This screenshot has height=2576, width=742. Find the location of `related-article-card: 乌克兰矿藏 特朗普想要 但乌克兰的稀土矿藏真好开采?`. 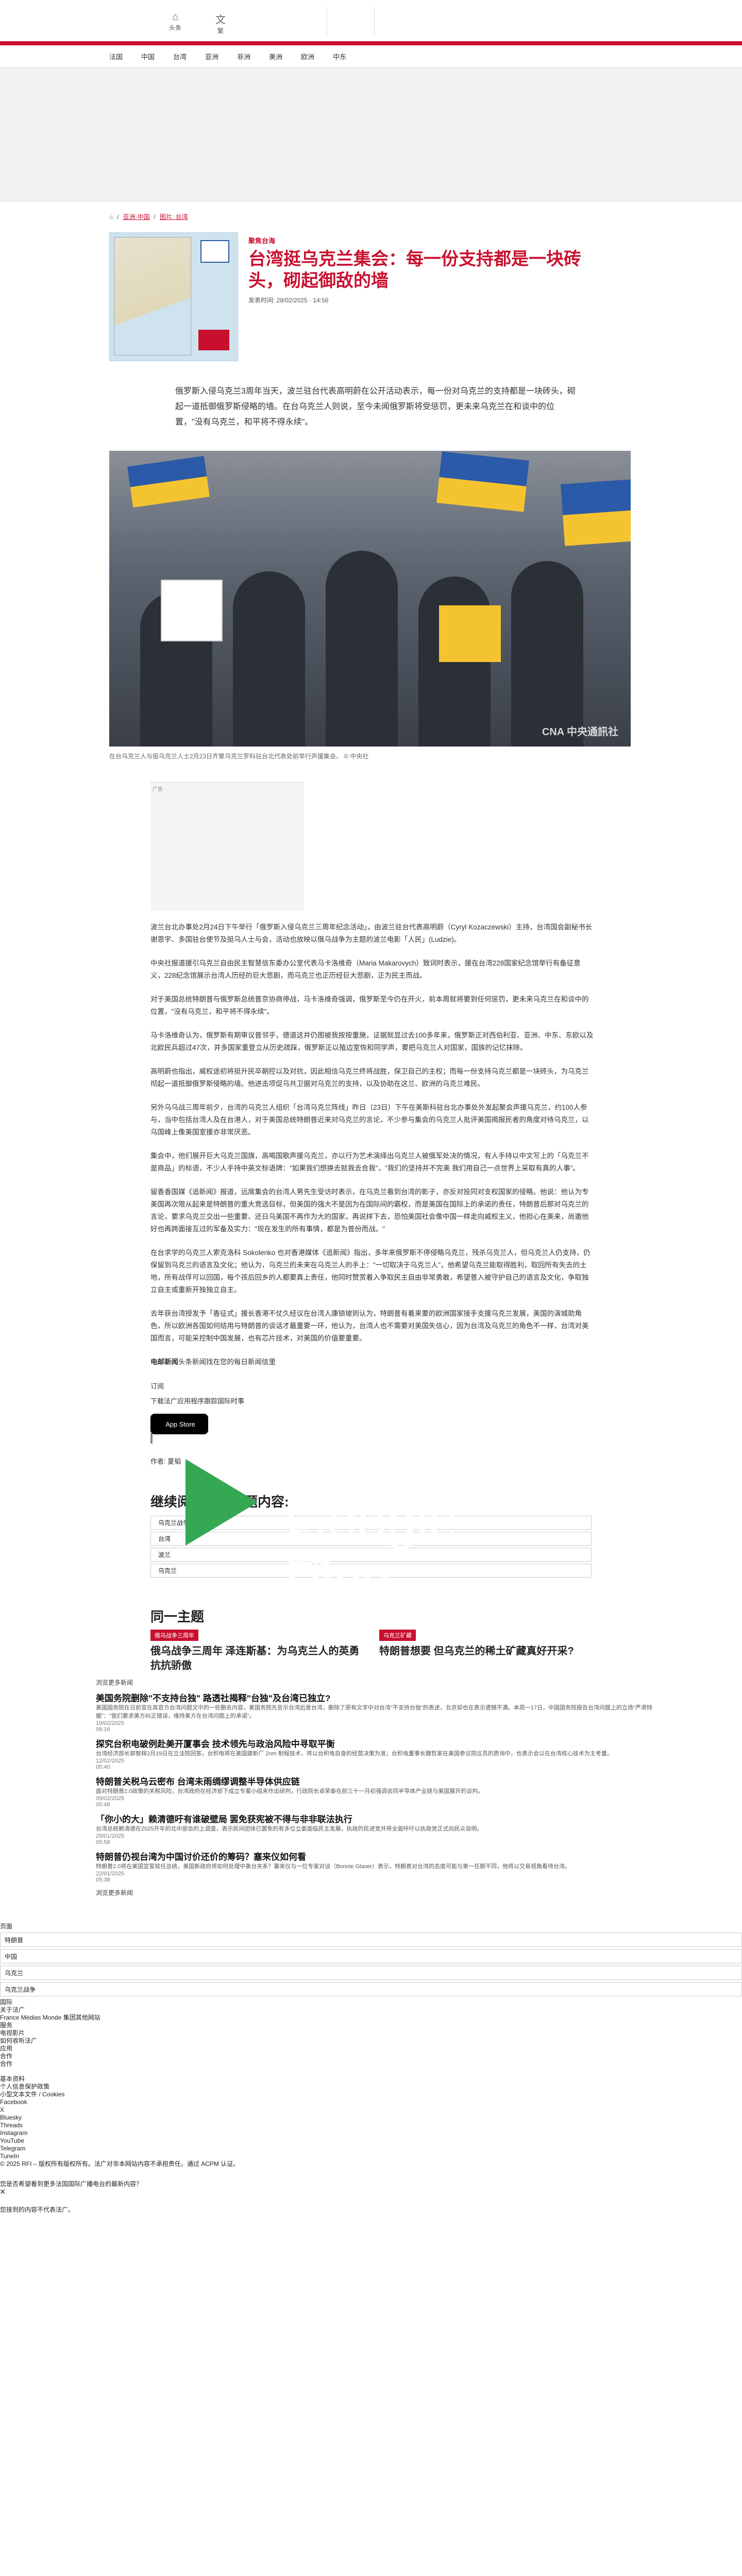

related-article-card: 乌克兰矿藏 特朗普想要 但乌克兰的稀土矿藏真好开采? is located at coordinates (485, 1651).